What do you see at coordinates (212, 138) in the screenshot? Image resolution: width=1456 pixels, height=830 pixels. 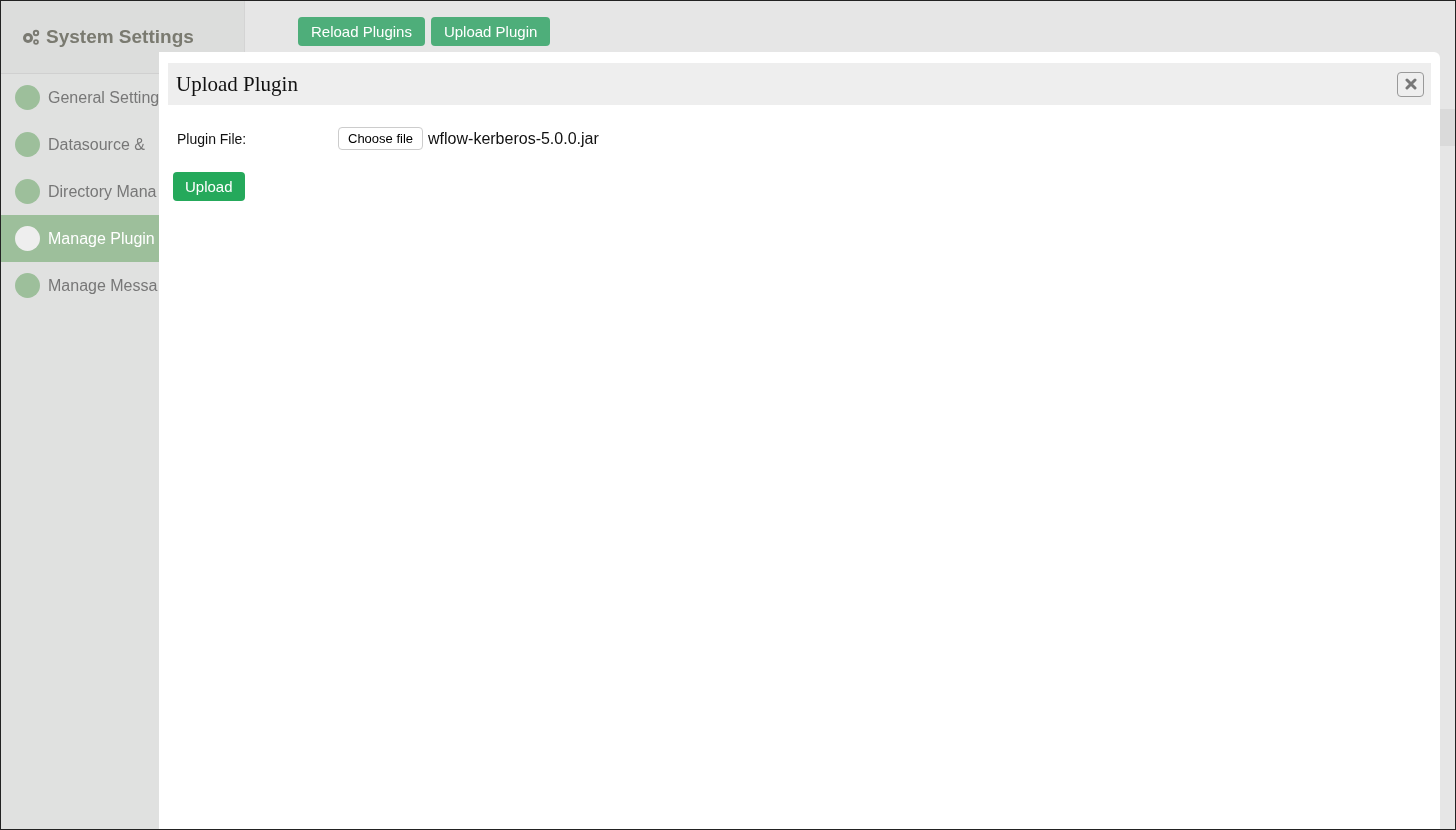 I see `field-label: Plugin File:` at bounding box center [212, 138].